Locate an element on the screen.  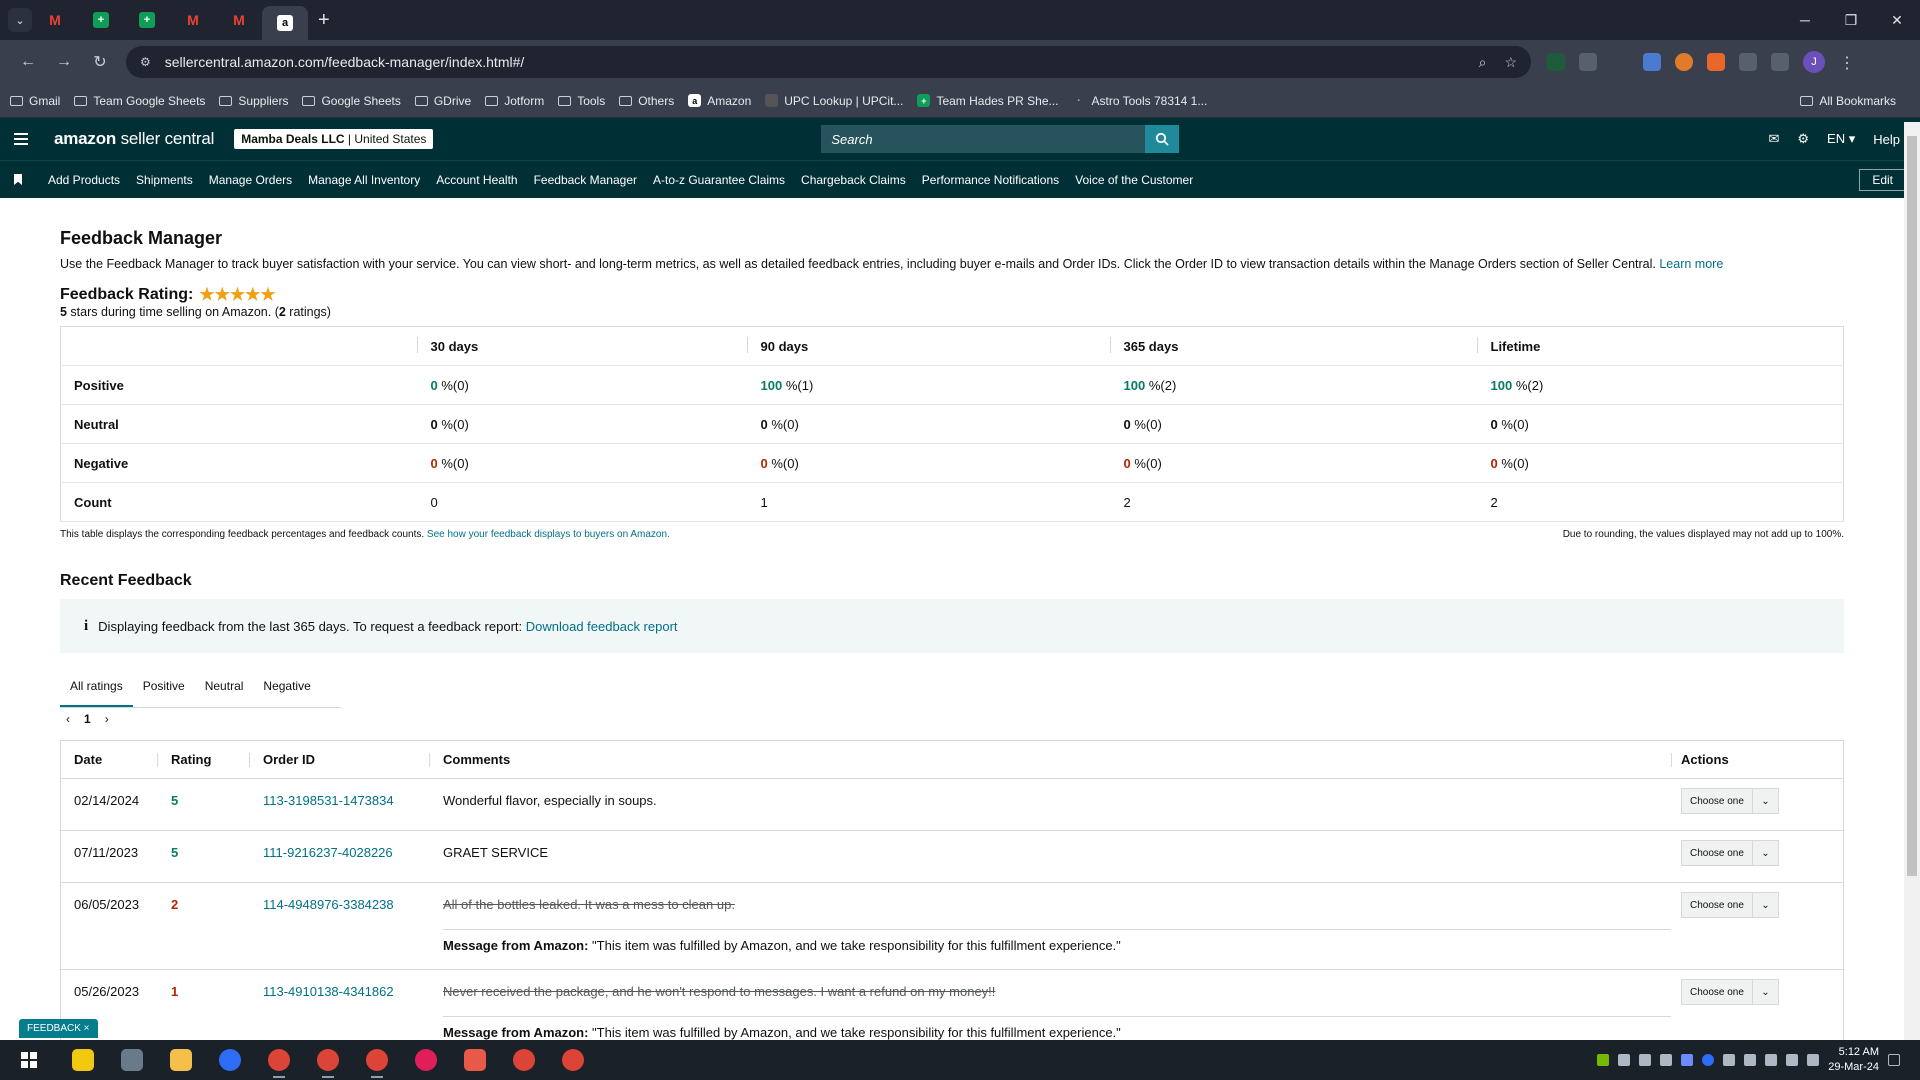
bookmark-others: Others is located at coordinates (646, 101).